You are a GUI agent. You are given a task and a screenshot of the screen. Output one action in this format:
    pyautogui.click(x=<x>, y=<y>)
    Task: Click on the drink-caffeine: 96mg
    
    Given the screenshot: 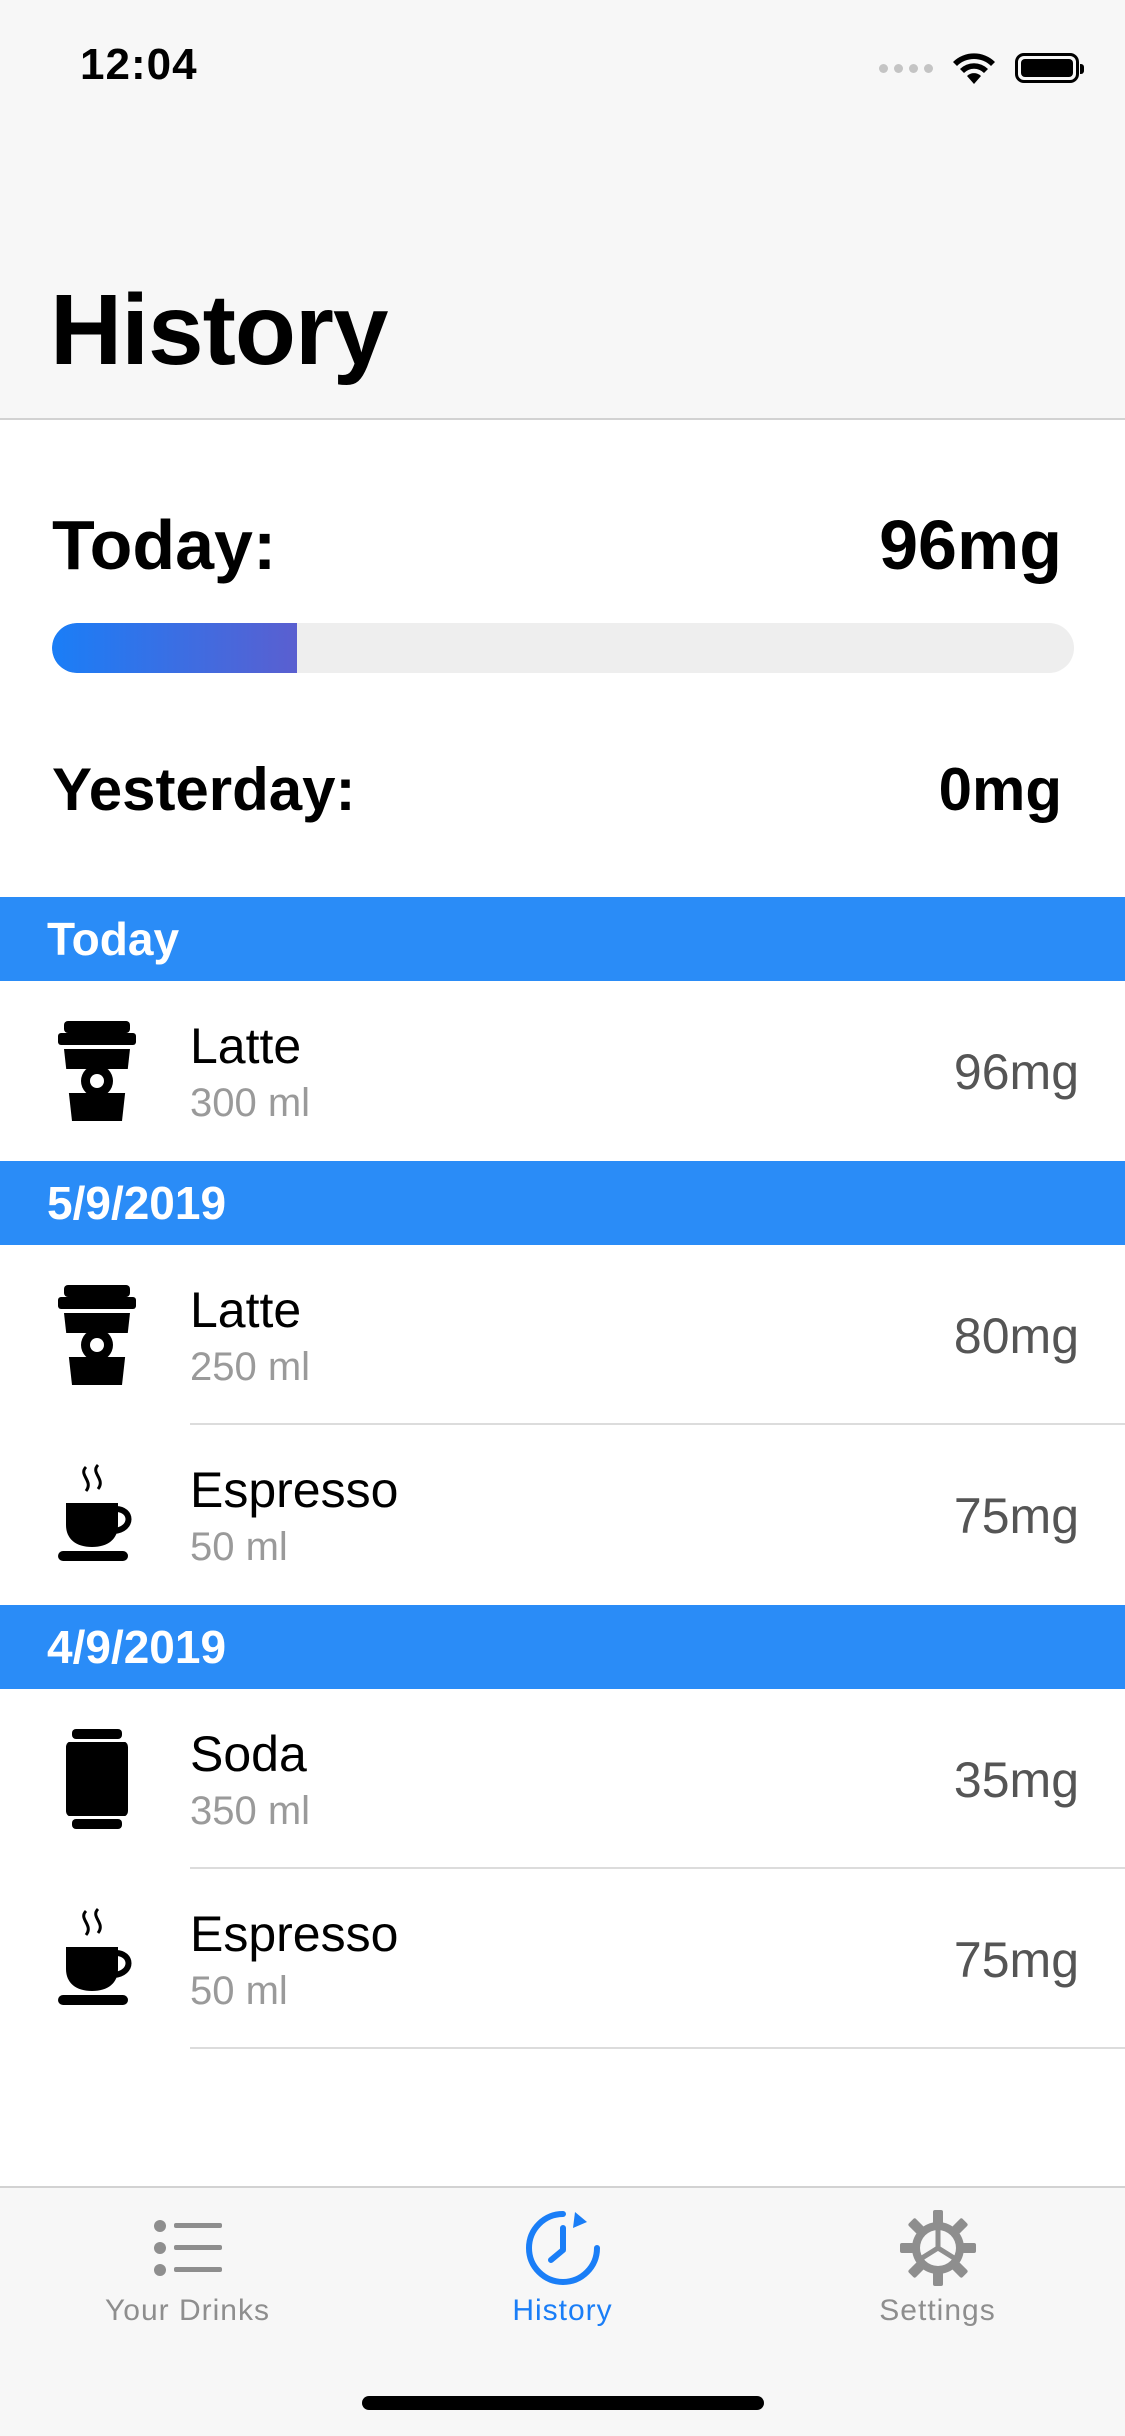 What is the action you would take?
    pyautogui.click(x=1016, y=1072)
    